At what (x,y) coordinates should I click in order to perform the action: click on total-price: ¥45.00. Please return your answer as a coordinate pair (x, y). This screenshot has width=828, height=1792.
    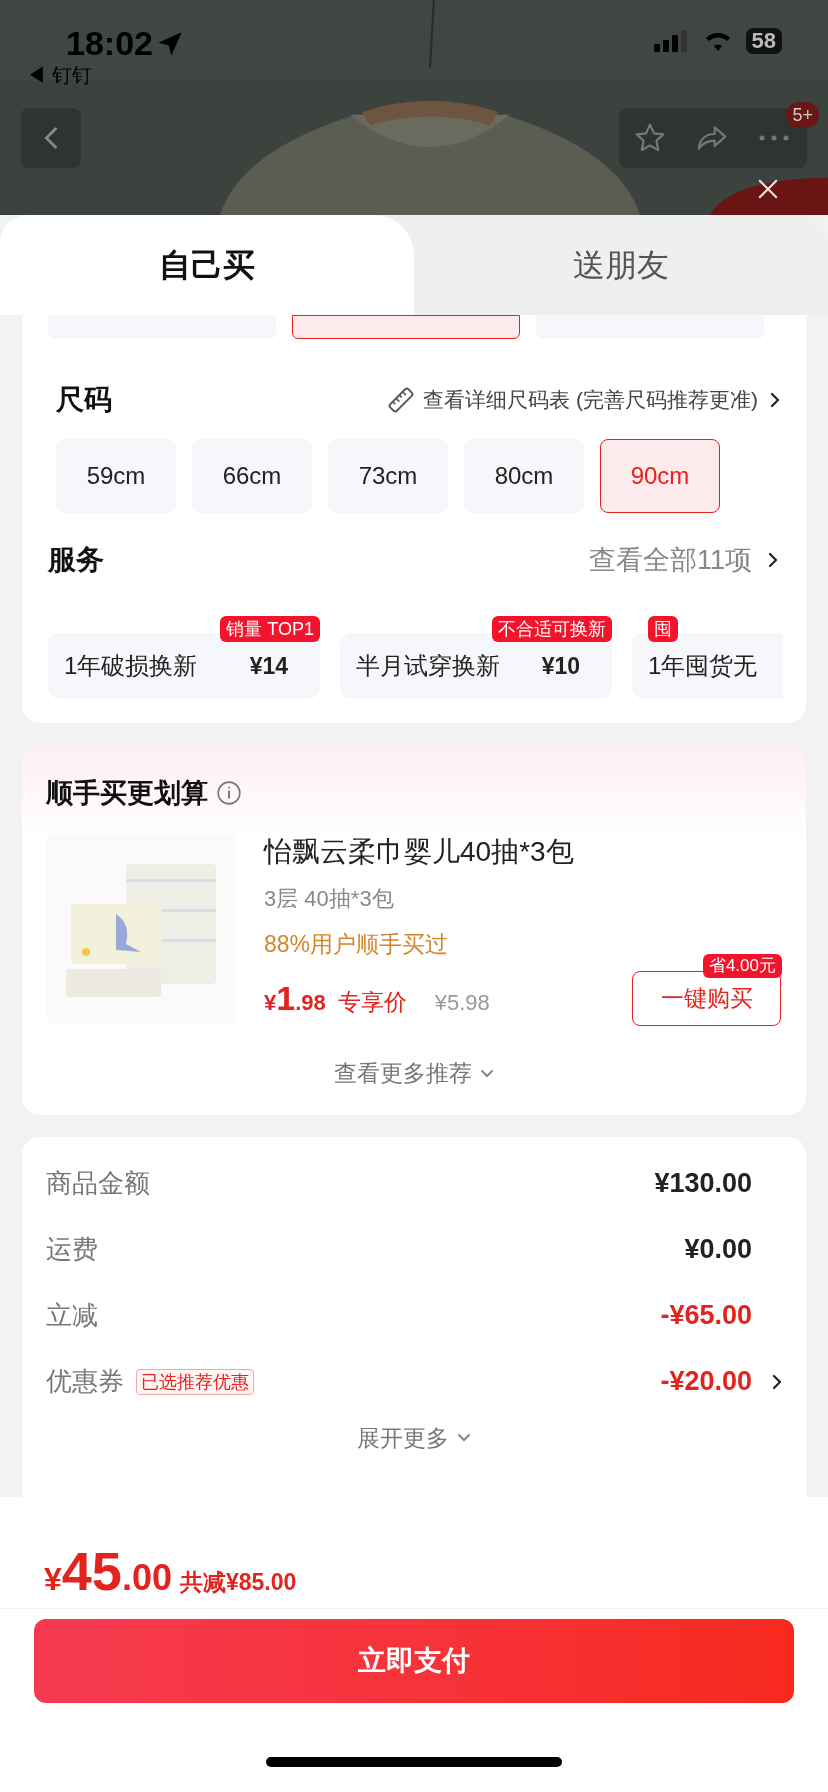
    Looking at the image, I should click on (108, 1571).